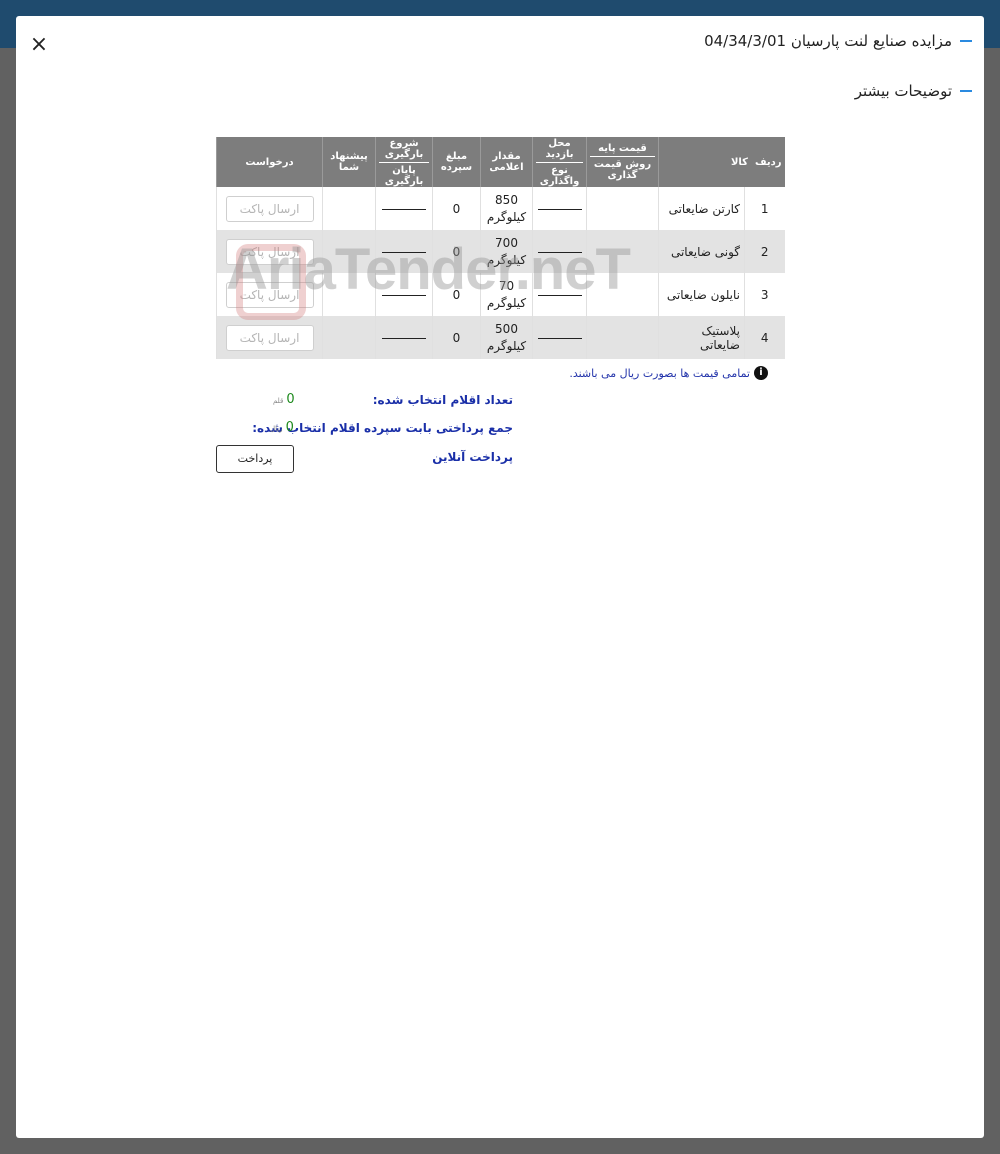 The height and width of the screenshot is (1154, 1000). What do you see at coordinates (472, 457) in the screenshot?
I see `online-payment-label: پرداخت آنلاین` at bounding box center [472, 457].